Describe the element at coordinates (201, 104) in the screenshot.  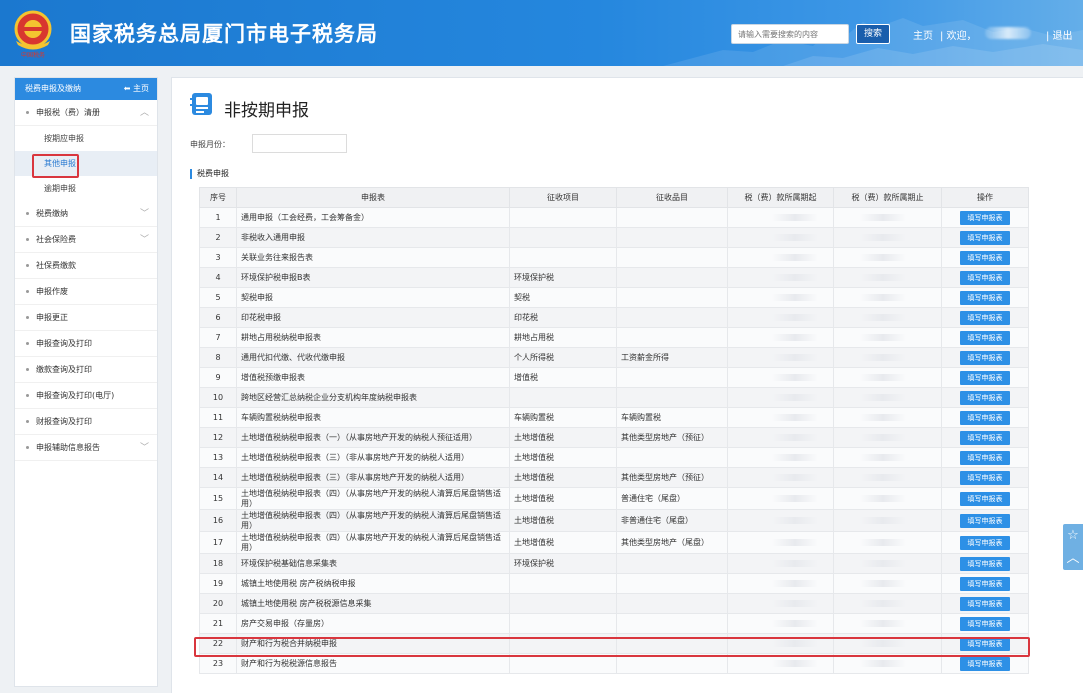
I see `form-page-icon` at that location.